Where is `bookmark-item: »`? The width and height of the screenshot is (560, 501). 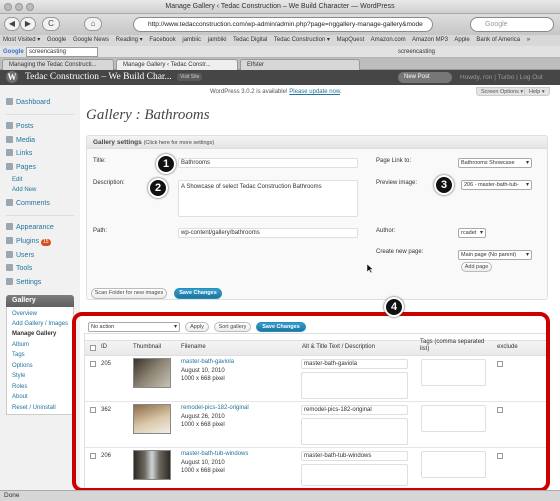 bookmark-item: » is located at coordinates (528, 40).